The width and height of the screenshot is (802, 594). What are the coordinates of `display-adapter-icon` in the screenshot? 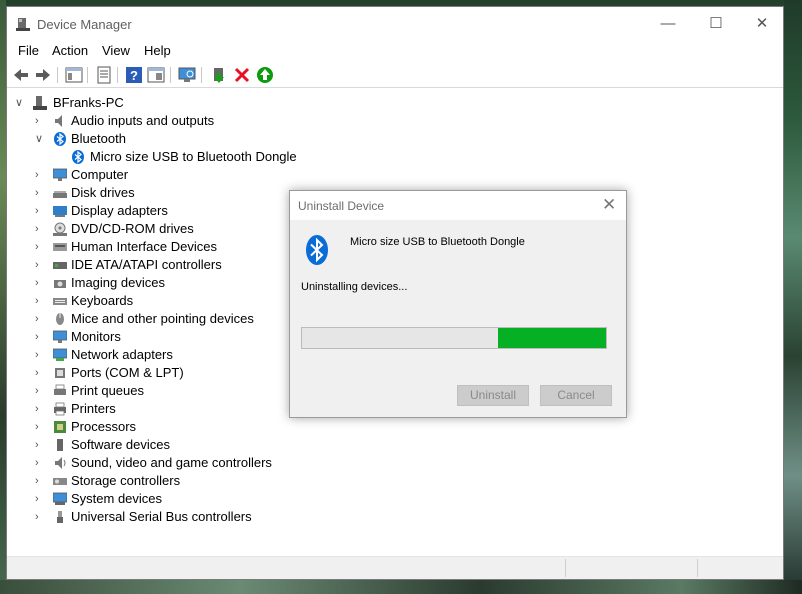 It's located at (60, 211).